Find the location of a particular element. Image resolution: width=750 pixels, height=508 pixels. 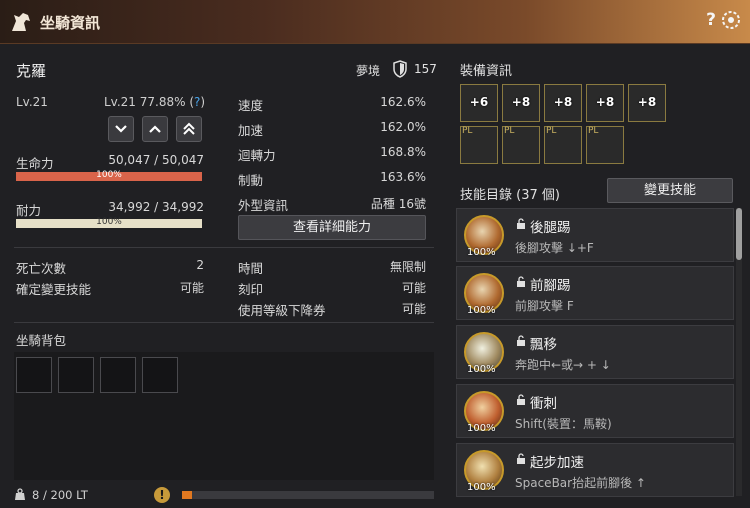

equipment-title: 裝備資訊 is located at coordinates (486, 71).